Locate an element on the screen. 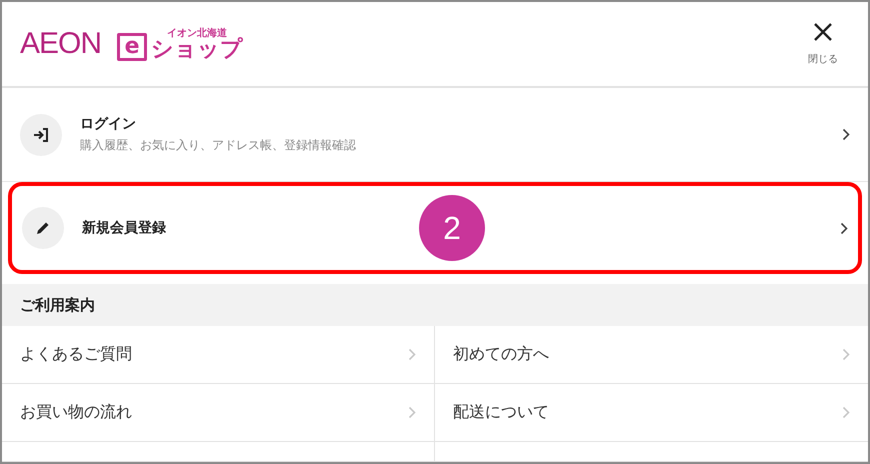  gift-box-logo: e is located at coordinates (132, 47).